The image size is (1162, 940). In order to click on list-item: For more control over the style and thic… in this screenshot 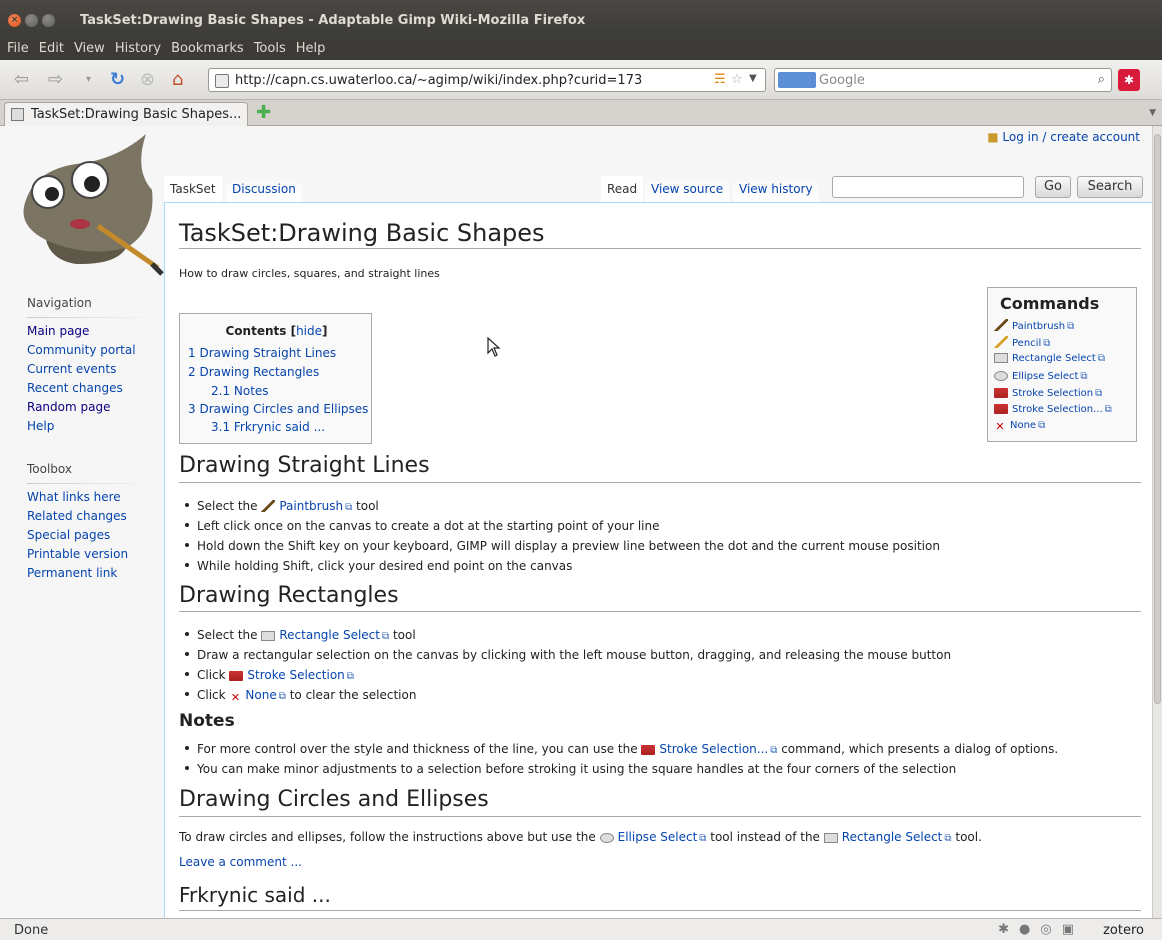, I will do `click(621, 749)`.